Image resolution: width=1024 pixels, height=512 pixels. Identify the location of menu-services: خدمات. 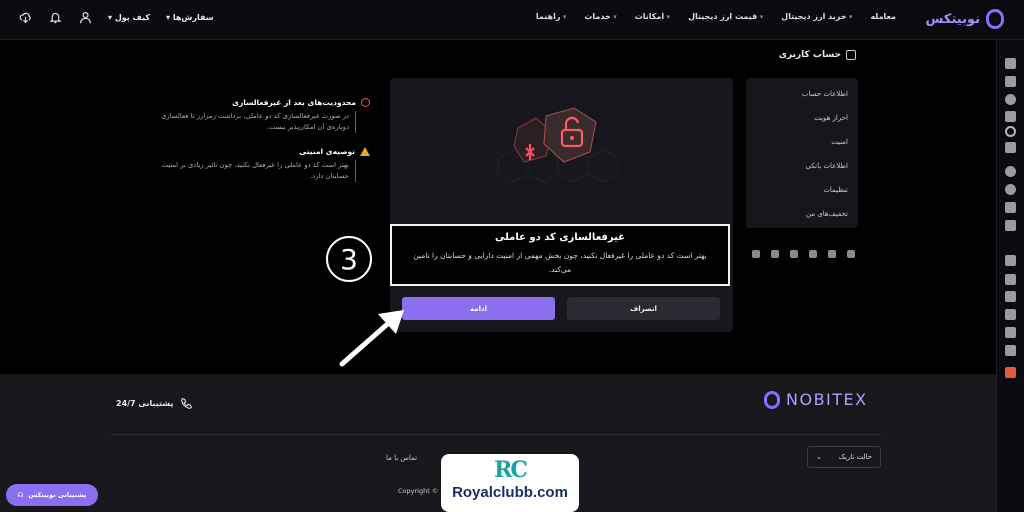
(600, 16).